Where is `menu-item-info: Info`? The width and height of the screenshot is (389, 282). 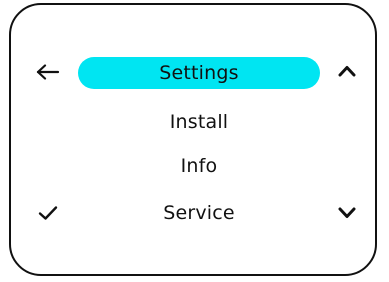
menu-item-info: Info is located at coordinates (199, 166).